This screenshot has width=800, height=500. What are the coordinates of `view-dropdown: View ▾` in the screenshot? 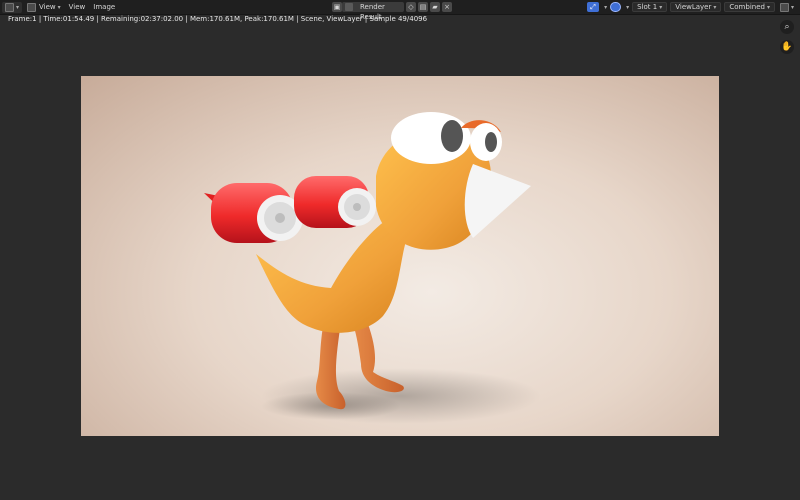 It's located at (44, 7).